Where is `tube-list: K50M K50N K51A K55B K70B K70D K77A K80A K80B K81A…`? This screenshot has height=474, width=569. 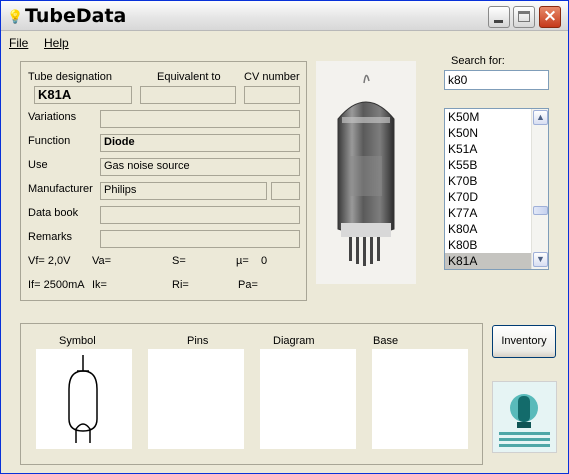
tube-list: K50M K50N K51A K55B K70B K70D K77A K80A K80B K81A… is located at coordinates (496, 189).